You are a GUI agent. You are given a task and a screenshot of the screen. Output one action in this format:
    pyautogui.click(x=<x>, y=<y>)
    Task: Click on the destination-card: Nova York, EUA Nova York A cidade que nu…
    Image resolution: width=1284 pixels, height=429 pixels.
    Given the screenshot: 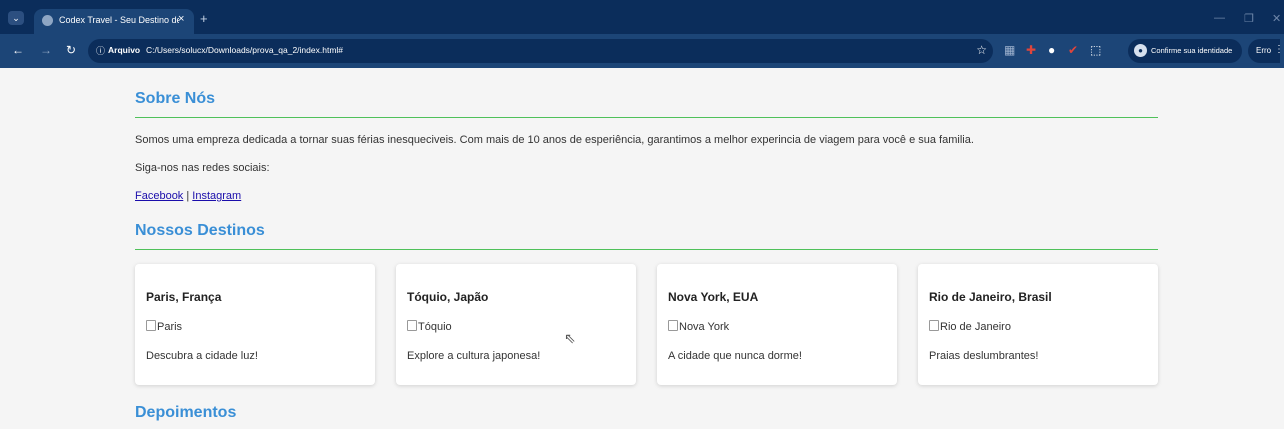 What is the action you would take?
    pyautogui.click(x=777, y=324)
    